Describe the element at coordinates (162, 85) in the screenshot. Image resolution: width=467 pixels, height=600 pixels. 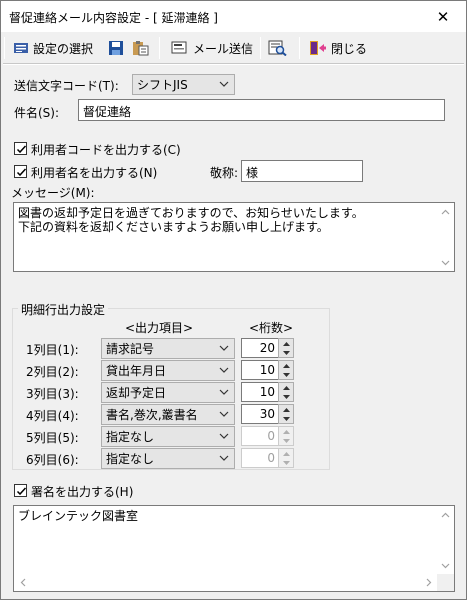
I see `encoding-value: シフトJIS` at that location.